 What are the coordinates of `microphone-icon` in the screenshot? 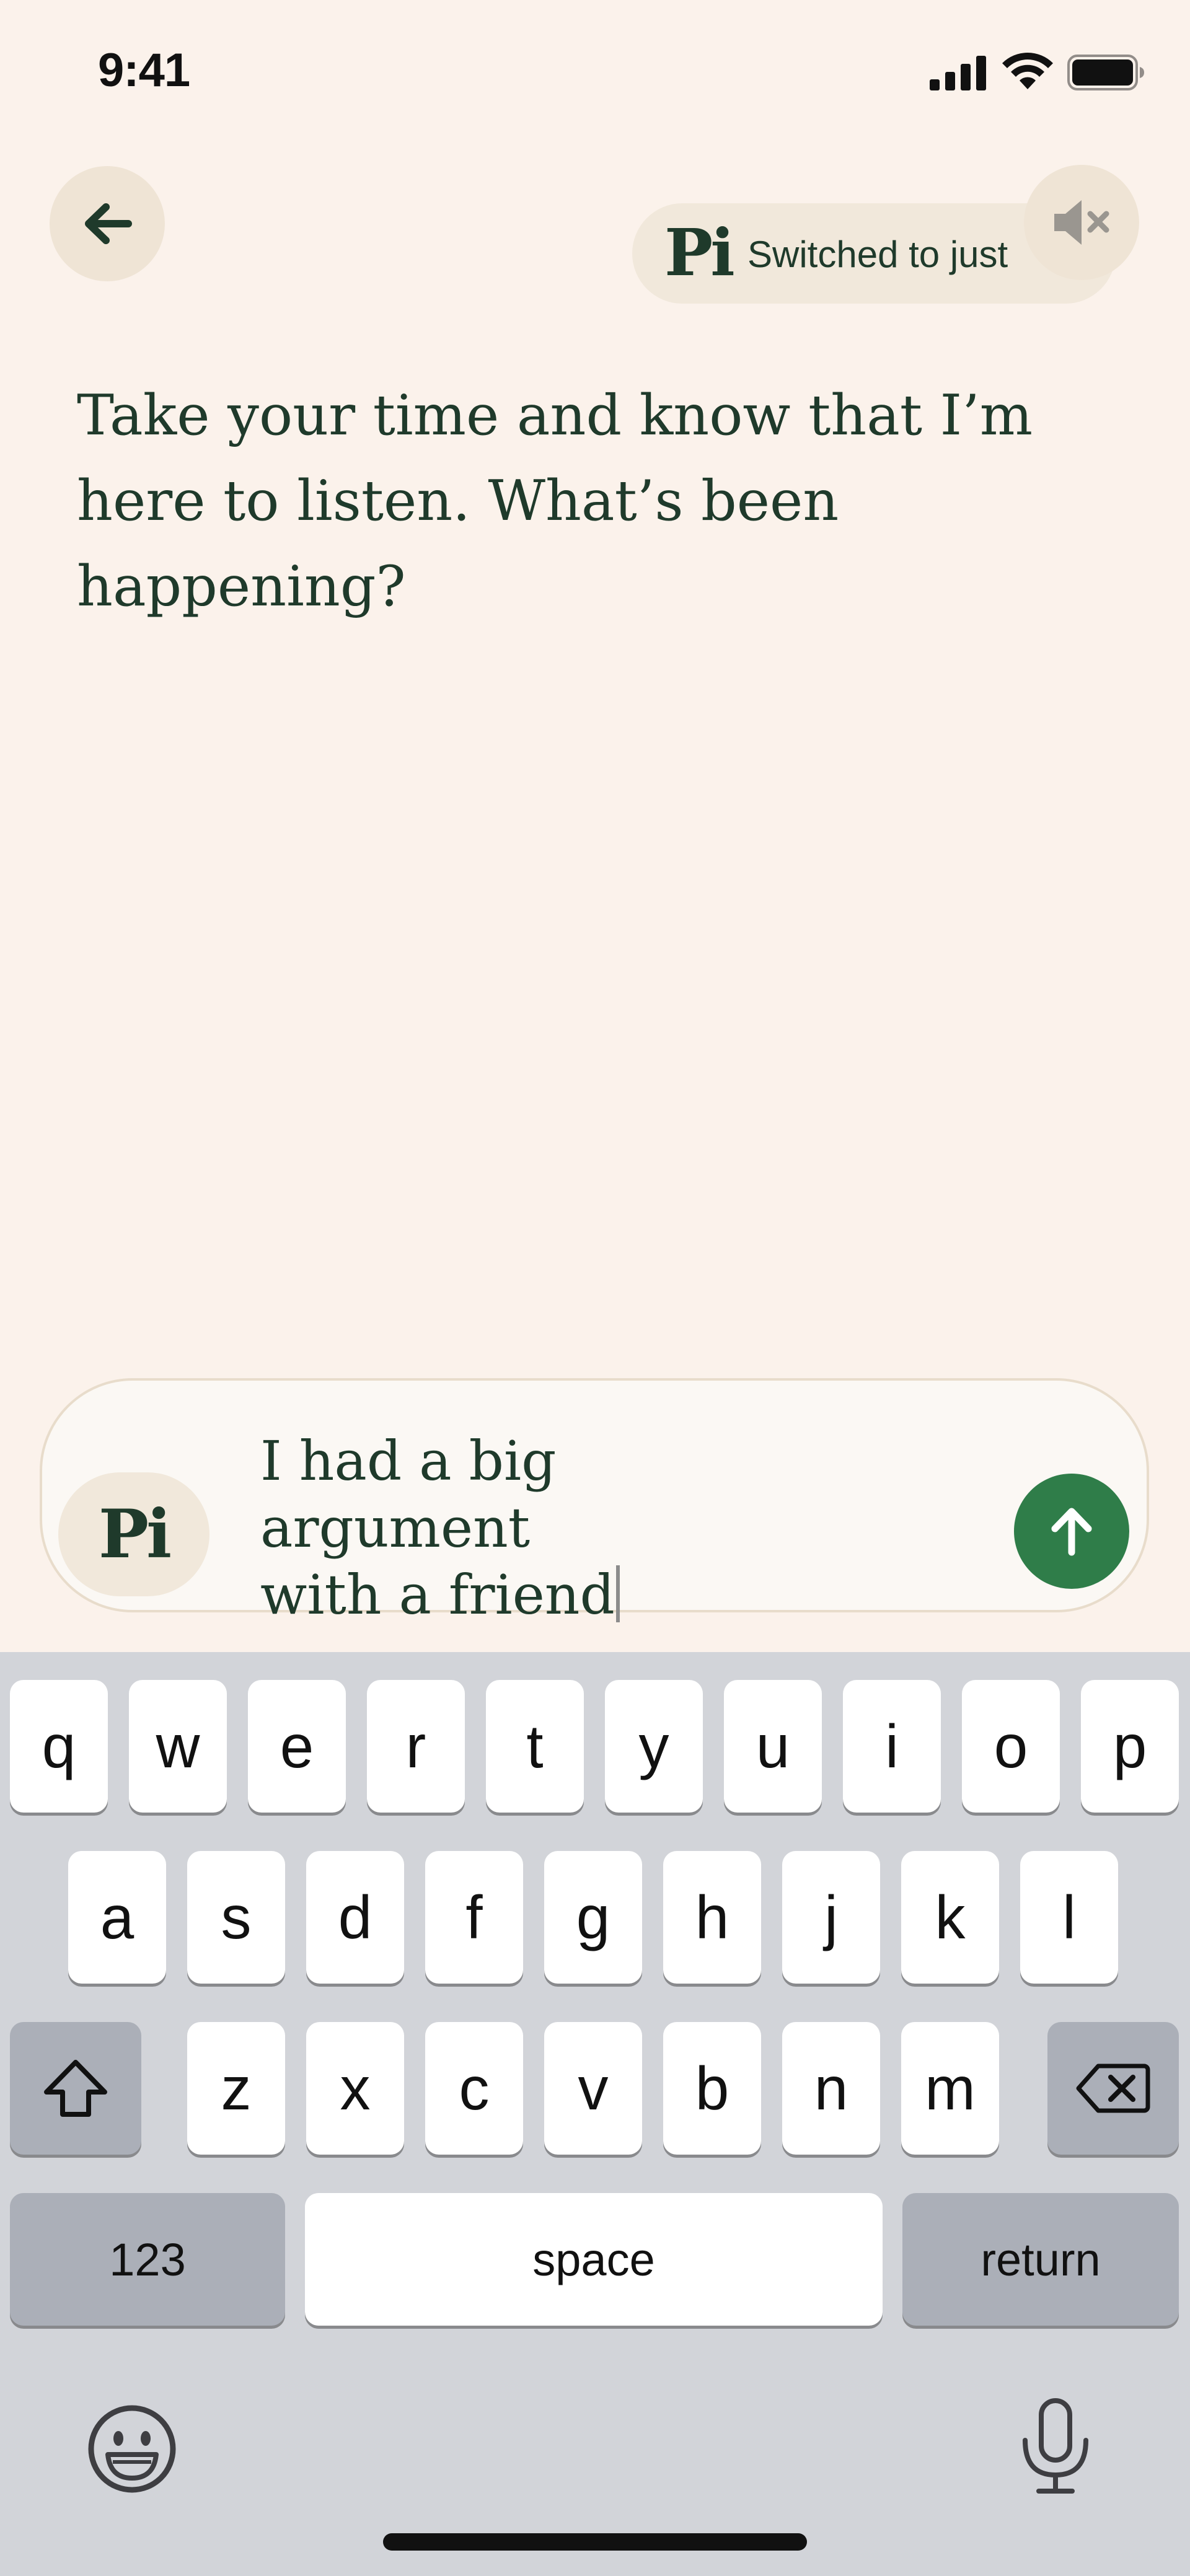 It's located at (1055, 2447).